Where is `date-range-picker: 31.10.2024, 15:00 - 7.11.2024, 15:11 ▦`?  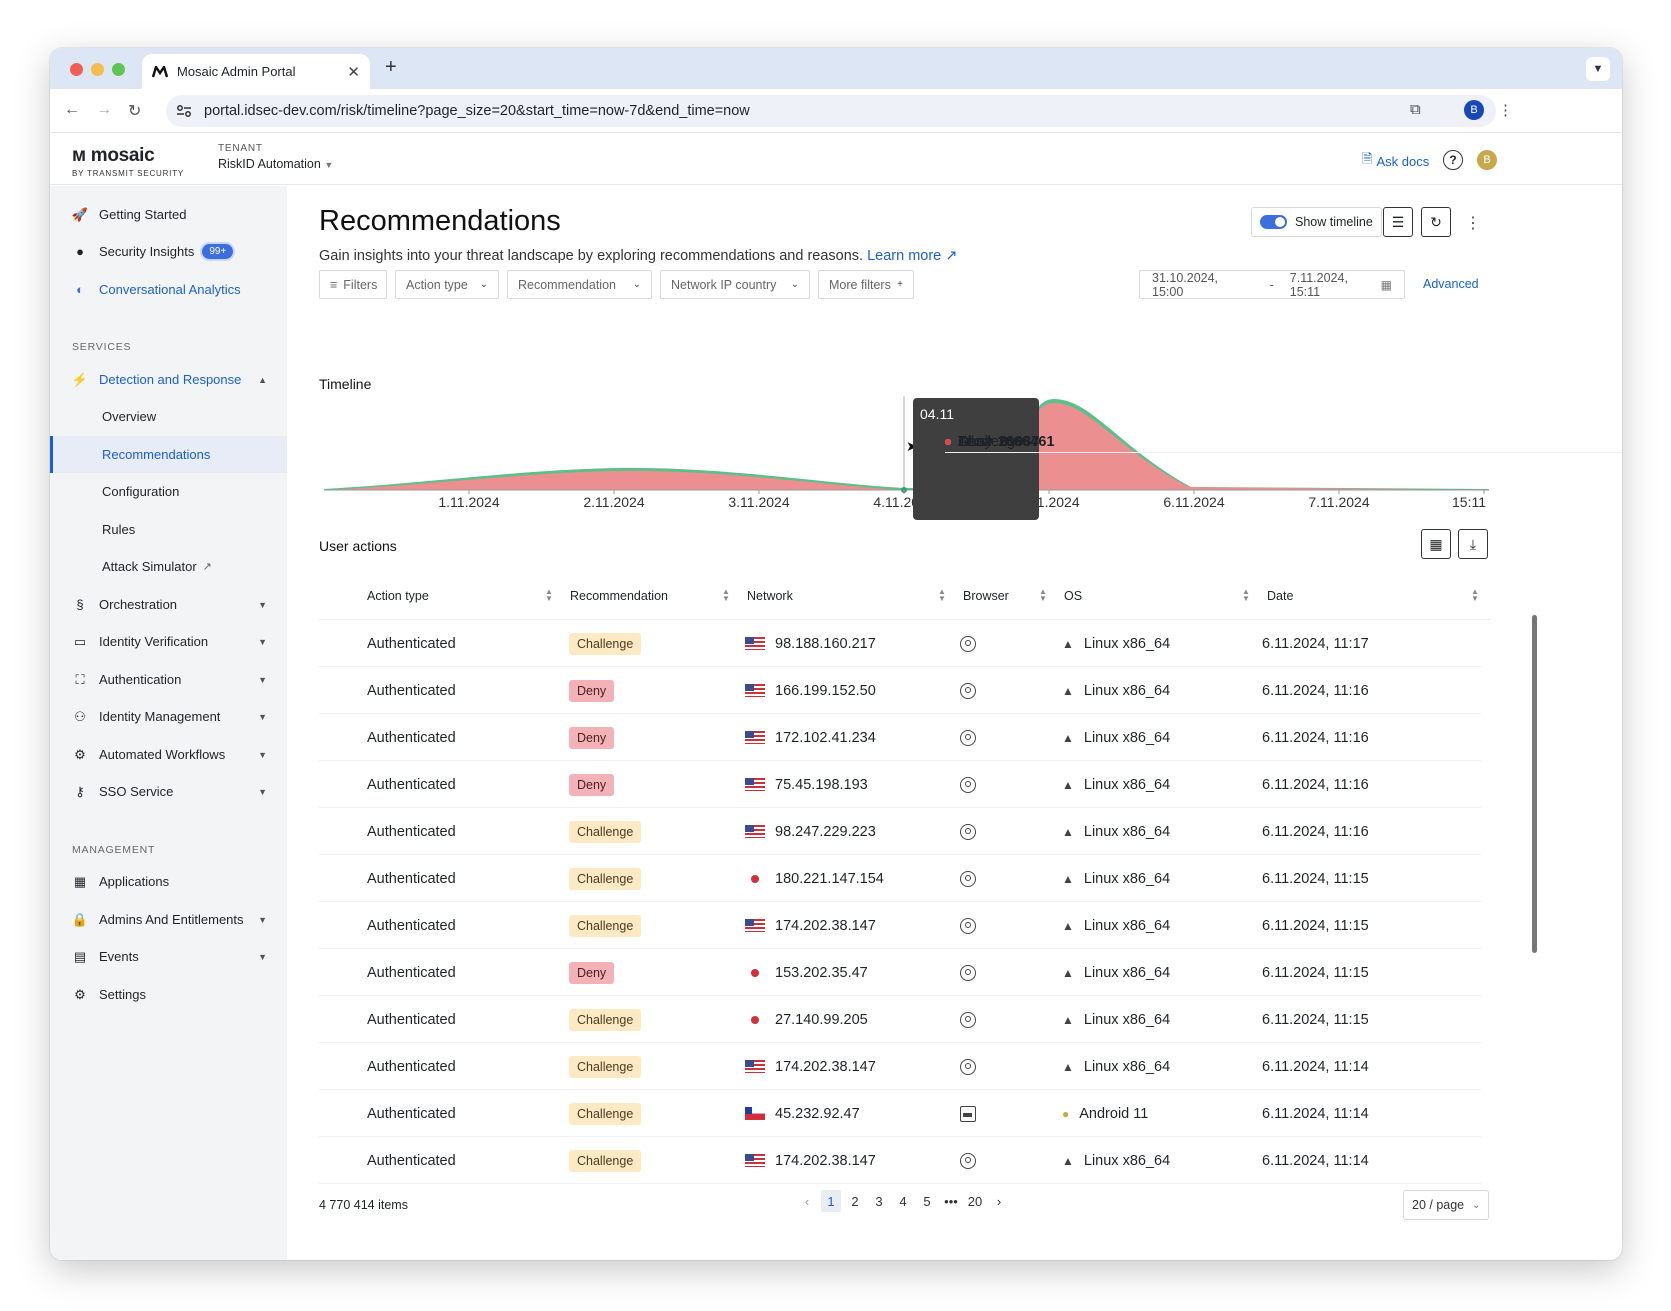
date-range-picker: 31.10.2024, 15:00 - 7.11.2024, 15:11 ▦ is located at coordinates (1272, 284).